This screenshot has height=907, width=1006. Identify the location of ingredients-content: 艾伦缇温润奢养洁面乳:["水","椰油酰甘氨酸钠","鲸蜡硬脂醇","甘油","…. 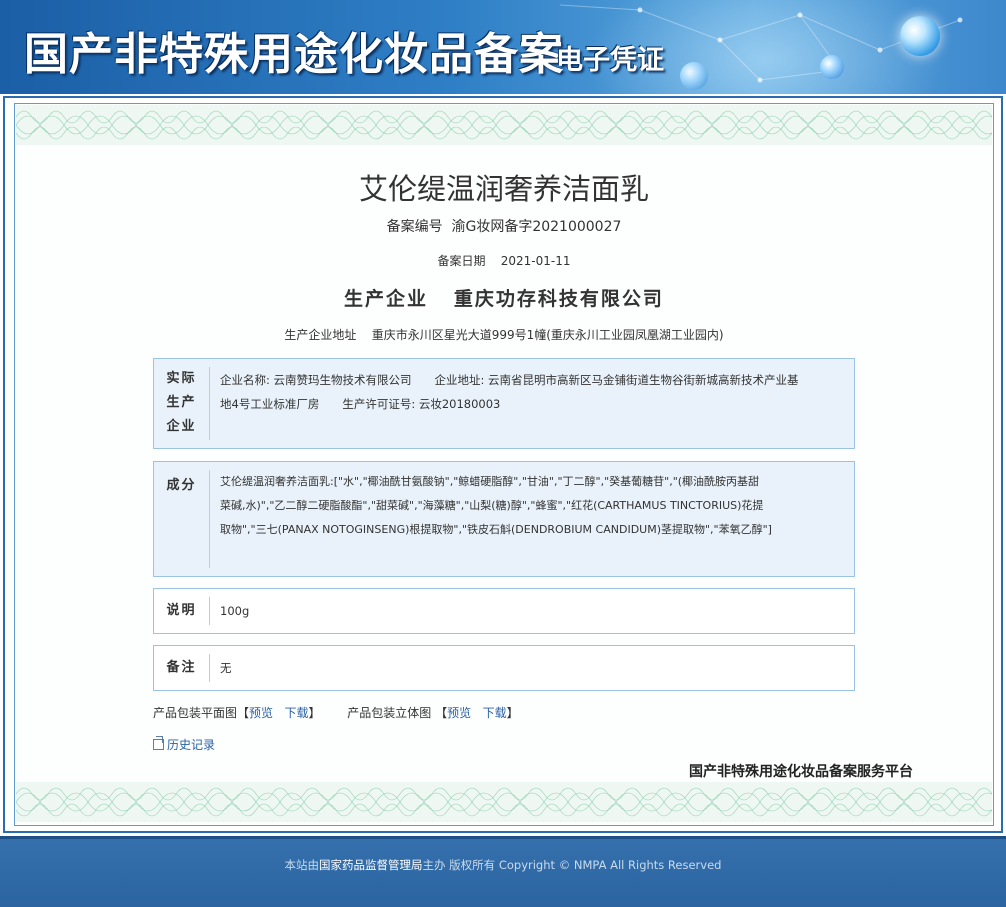
(529, 506).